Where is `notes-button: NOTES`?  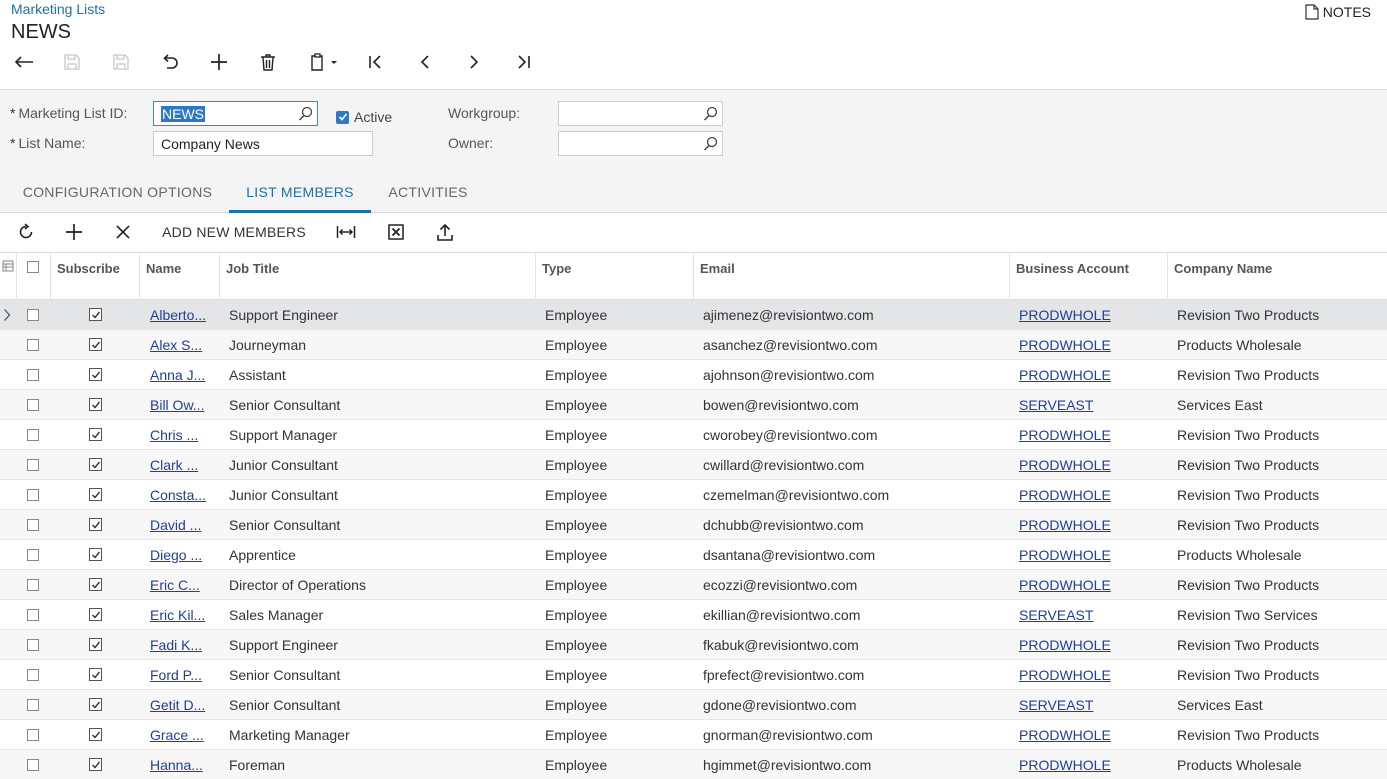 notes-button: NOTES is located at coordinates (1338, 12).